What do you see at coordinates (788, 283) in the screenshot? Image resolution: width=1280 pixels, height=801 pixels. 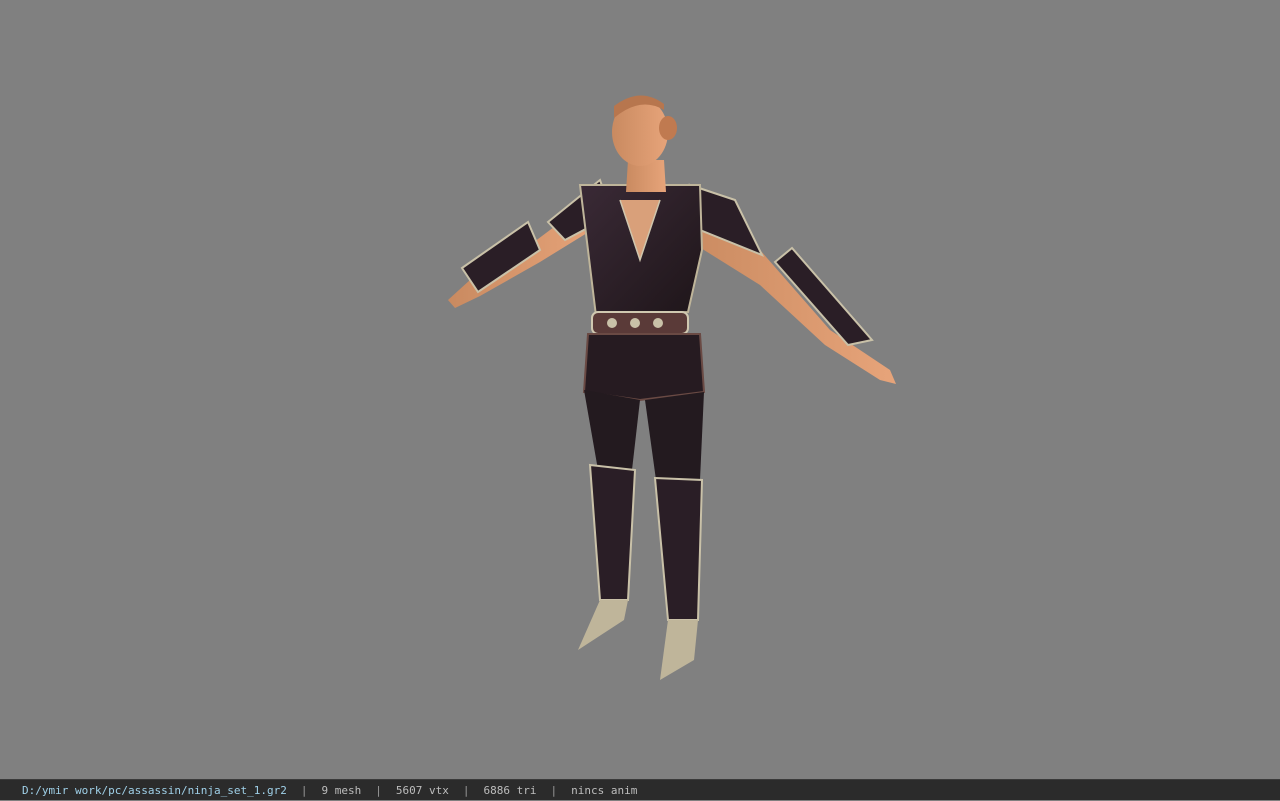 I see `right-arm` at bounding box center [788, 283].